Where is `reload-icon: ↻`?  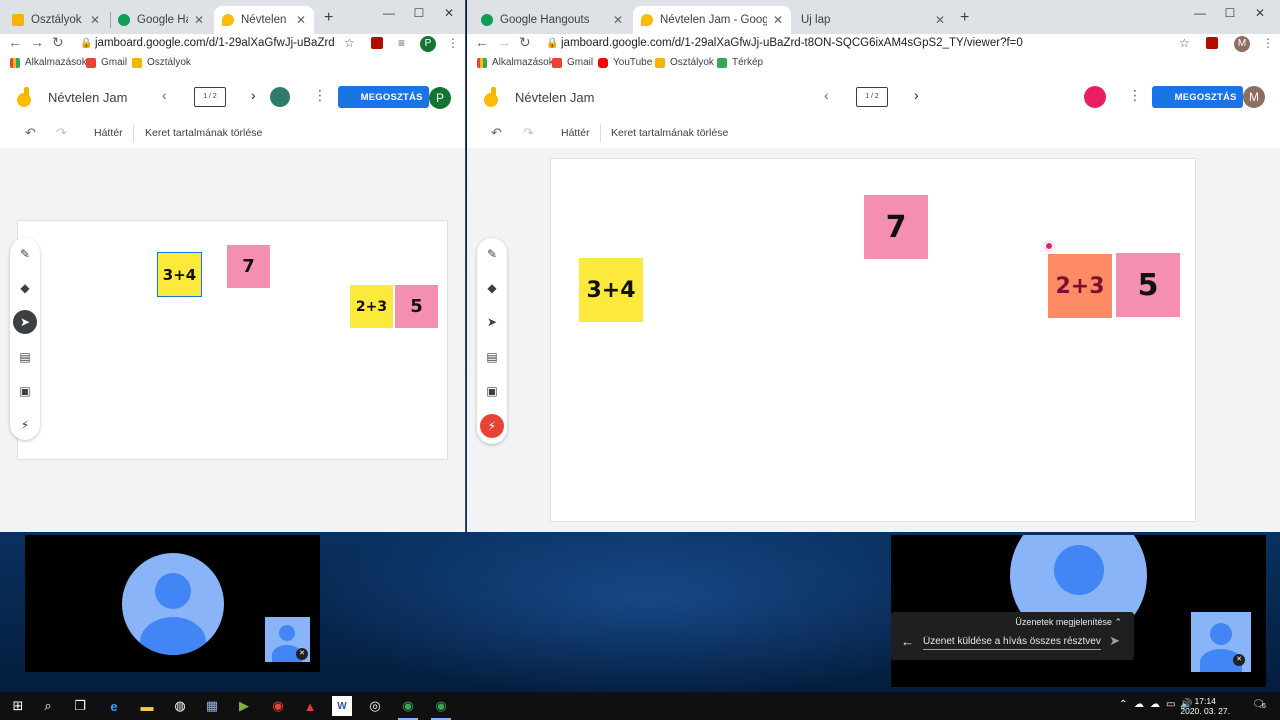 reload-icon: ↻ is located at coordinates (525, 42).